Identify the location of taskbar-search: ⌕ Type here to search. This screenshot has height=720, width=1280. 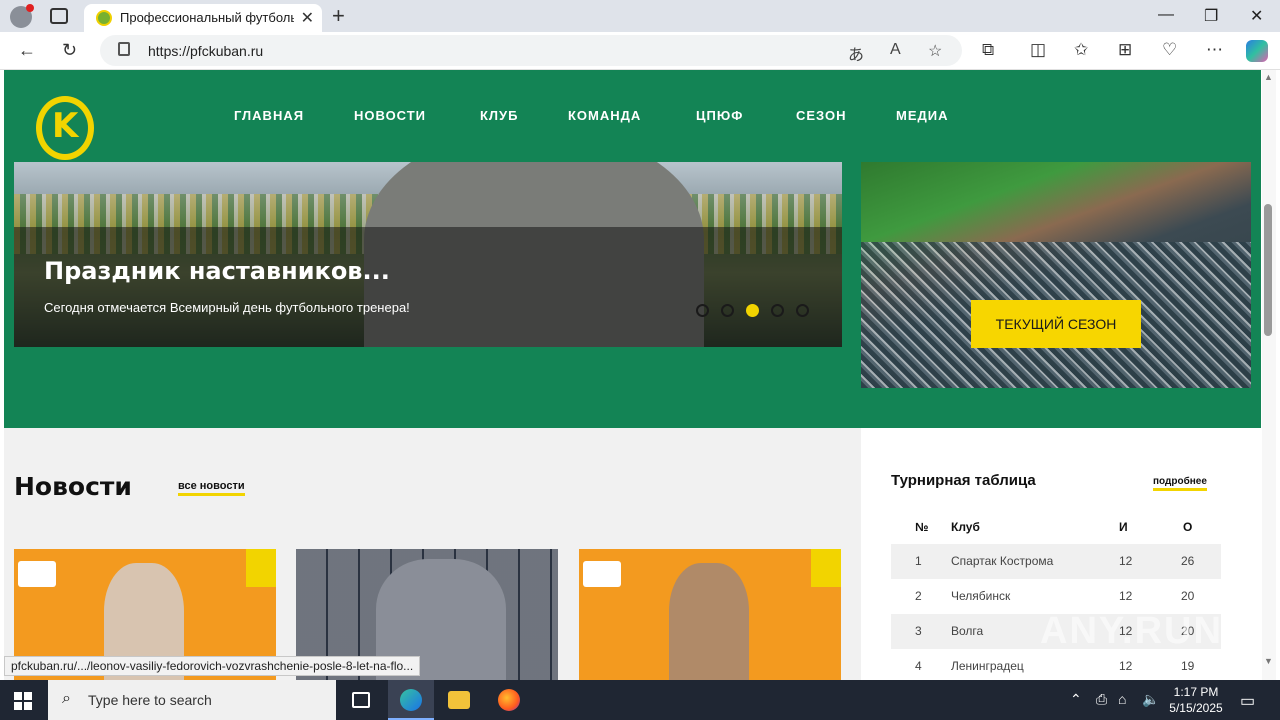
(192, 700).